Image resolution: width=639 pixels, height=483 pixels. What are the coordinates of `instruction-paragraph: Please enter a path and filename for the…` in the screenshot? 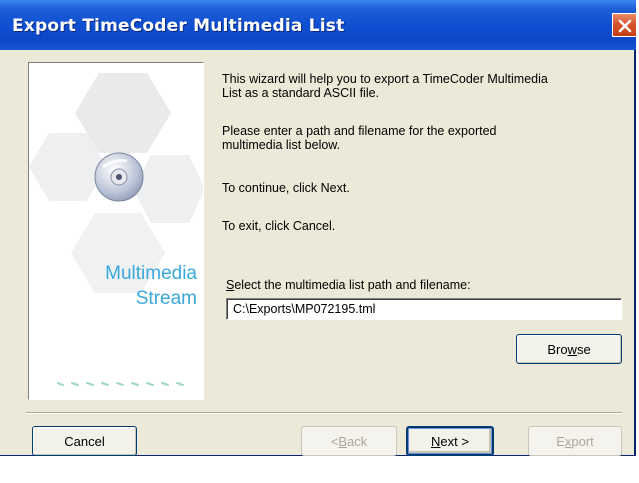 It's located at (359, 138).